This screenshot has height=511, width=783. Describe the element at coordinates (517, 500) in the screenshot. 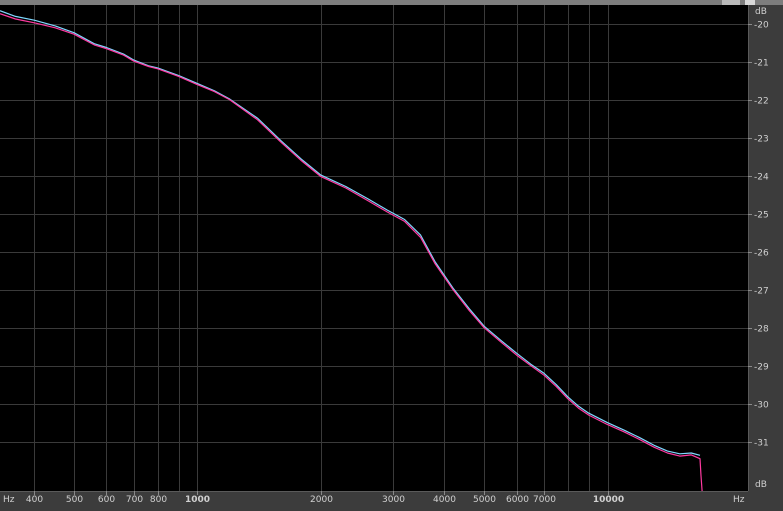

I see `x-tick-label: 6000` at that location.